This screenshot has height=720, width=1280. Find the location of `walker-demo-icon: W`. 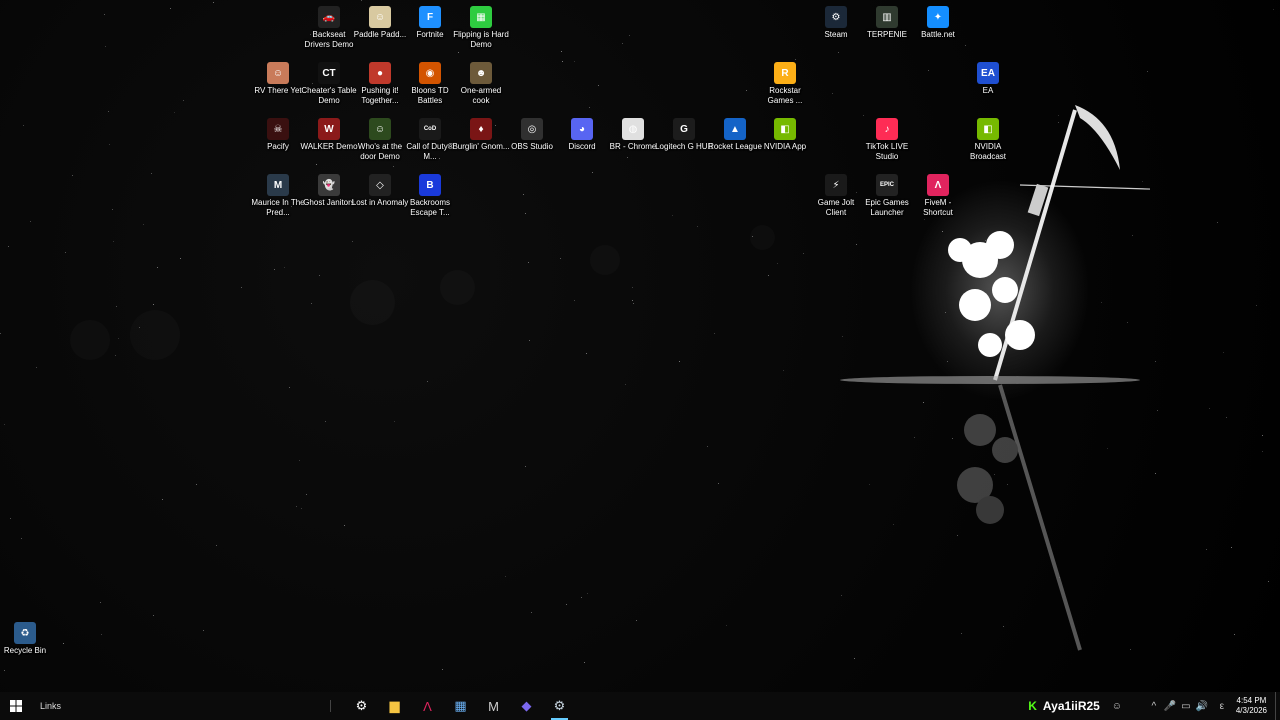

walker-demo-icon: W is located at coordinates (329, 129).